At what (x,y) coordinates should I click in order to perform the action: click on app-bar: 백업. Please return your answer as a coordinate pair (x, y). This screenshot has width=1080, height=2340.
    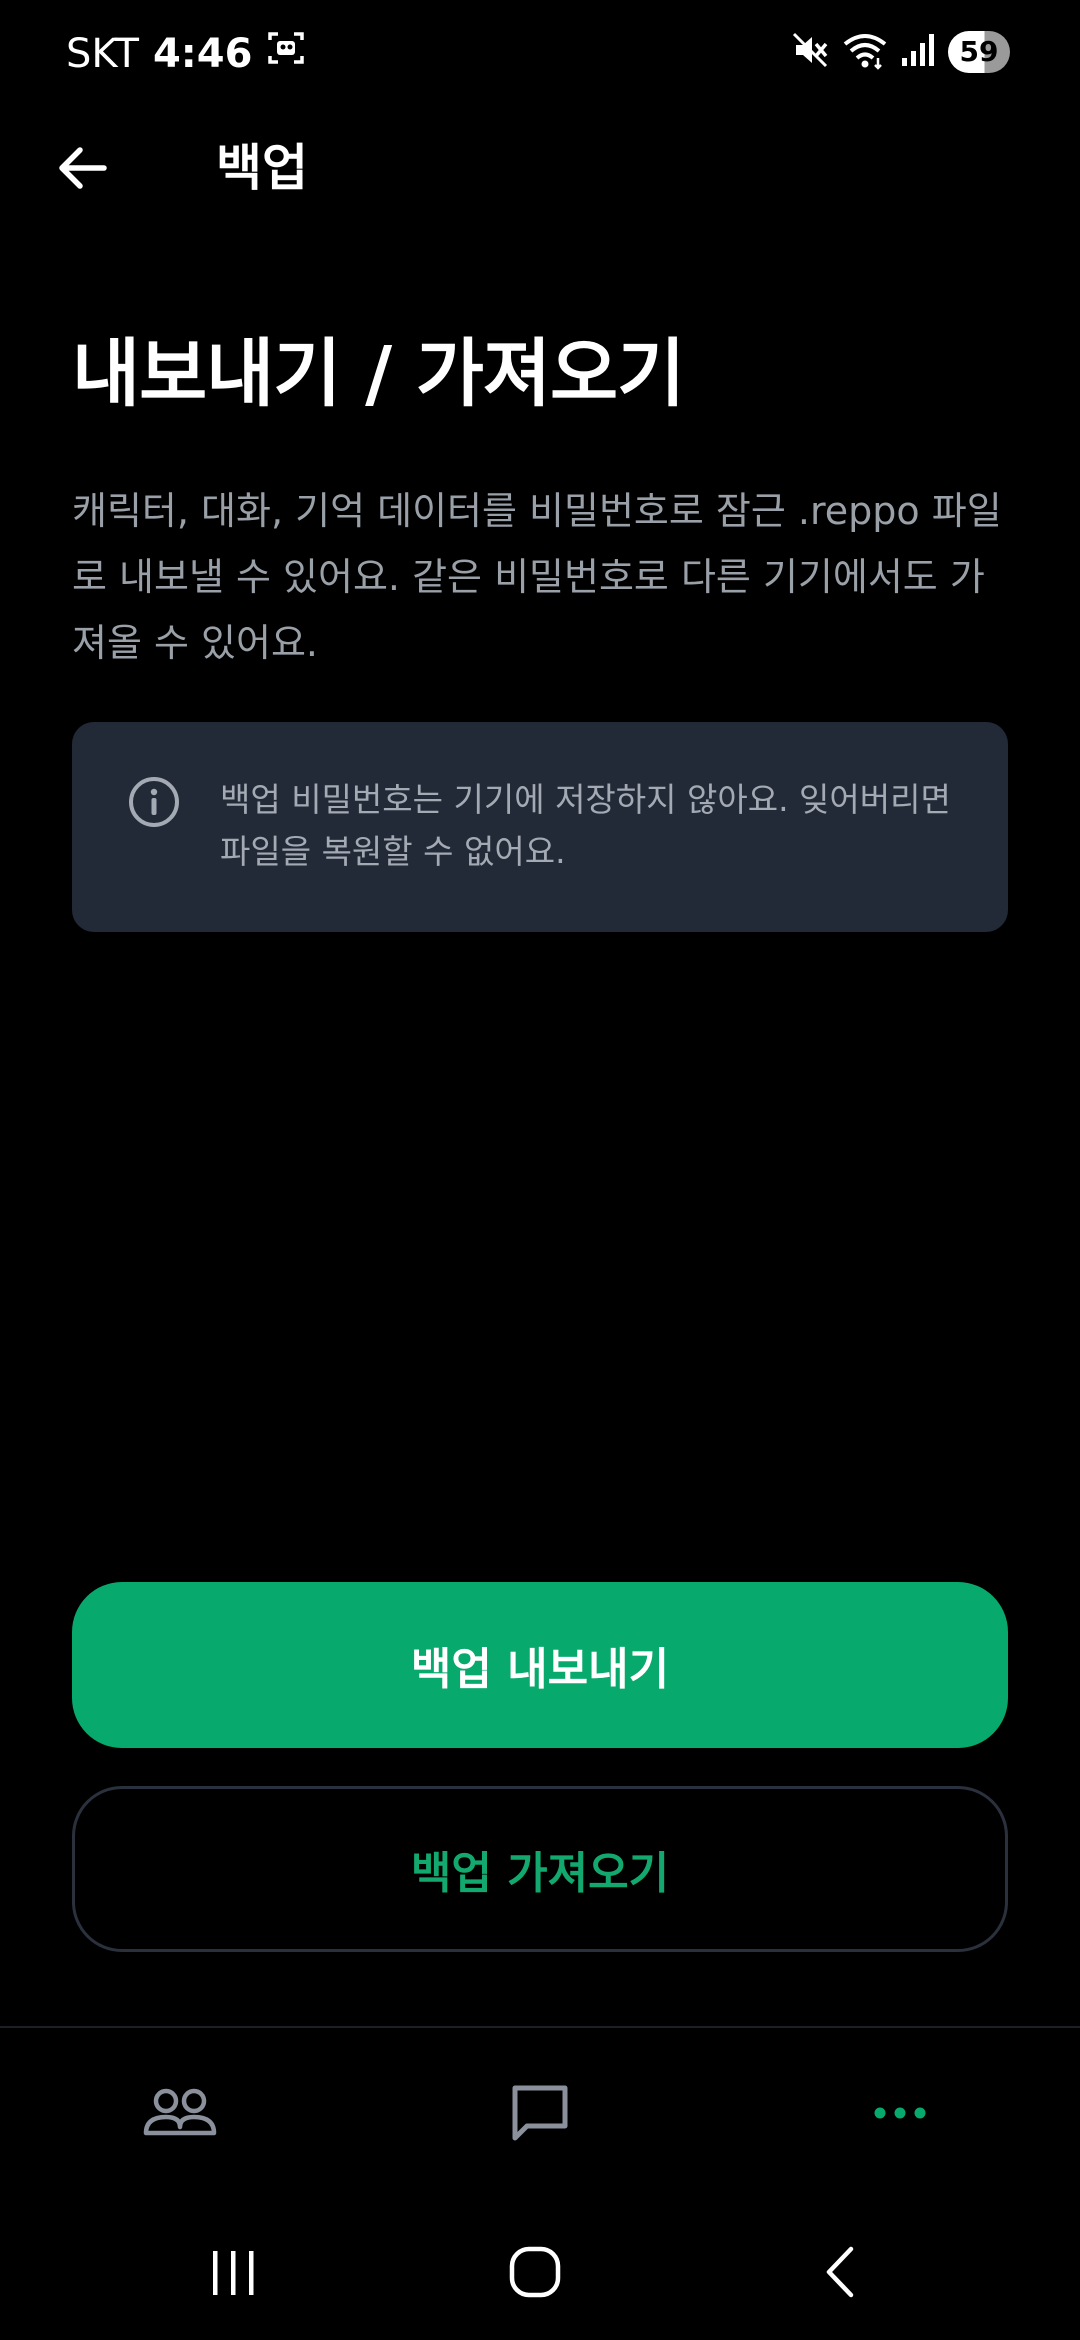
    Looking at the image, I should click on (540, 168).